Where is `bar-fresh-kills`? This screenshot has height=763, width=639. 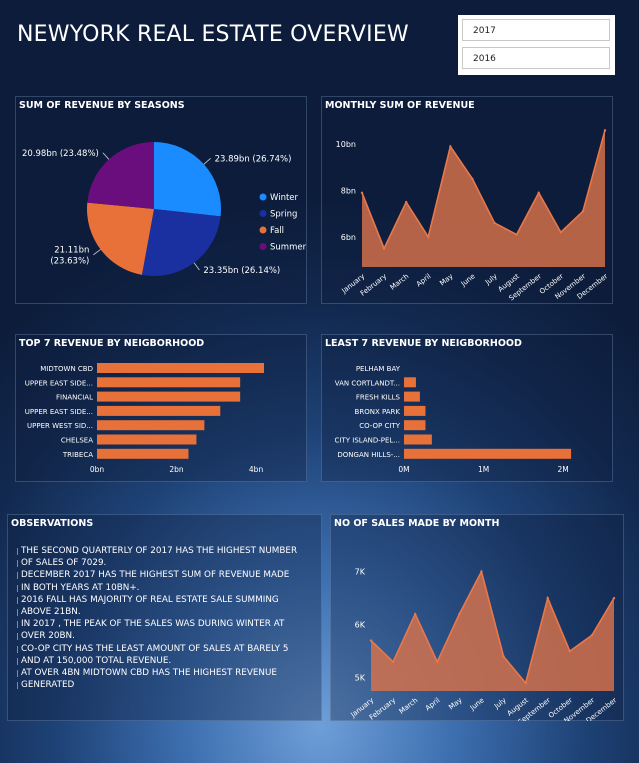 bar-fresh-kills is located at coordinates (412, 396).